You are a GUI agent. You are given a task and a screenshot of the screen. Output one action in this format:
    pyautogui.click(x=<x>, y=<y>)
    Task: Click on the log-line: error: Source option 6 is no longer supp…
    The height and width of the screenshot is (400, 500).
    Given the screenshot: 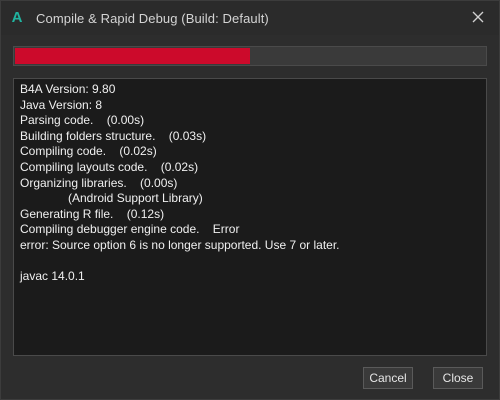 What is the action you would take?
    pyautogui.click(x=180, y=244)
    